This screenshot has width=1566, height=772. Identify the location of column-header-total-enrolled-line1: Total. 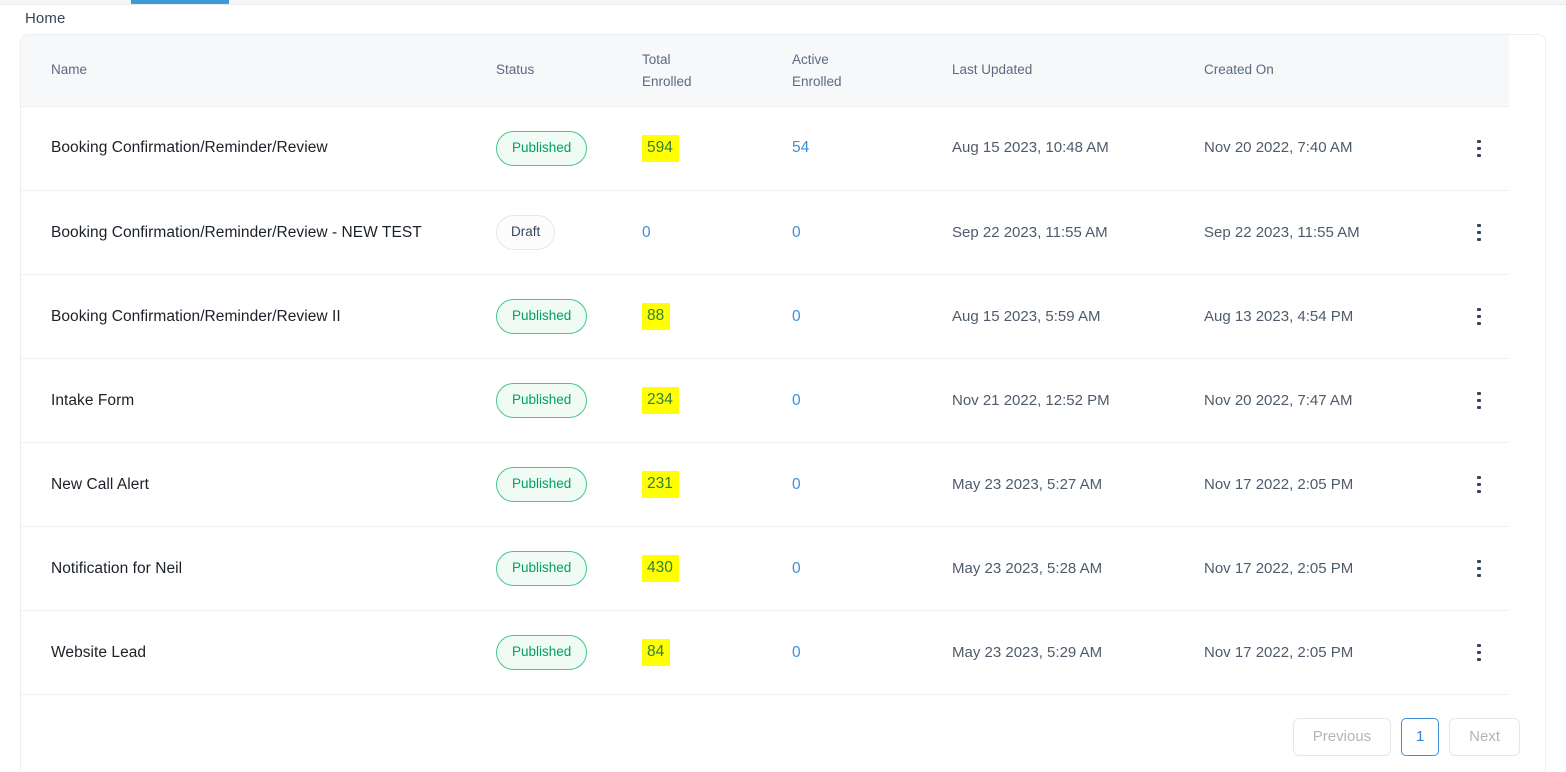
(656, 59).